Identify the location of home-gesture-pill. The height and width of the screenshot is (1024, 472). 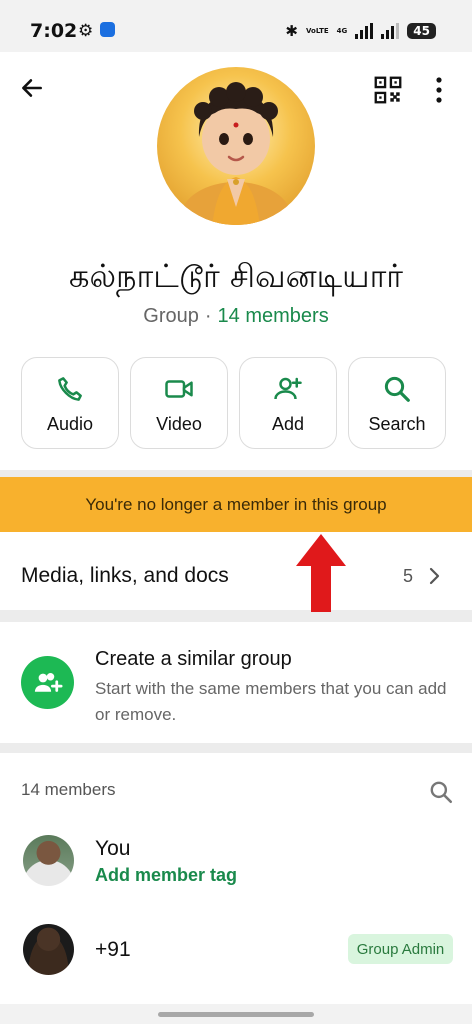
(236, 1014).